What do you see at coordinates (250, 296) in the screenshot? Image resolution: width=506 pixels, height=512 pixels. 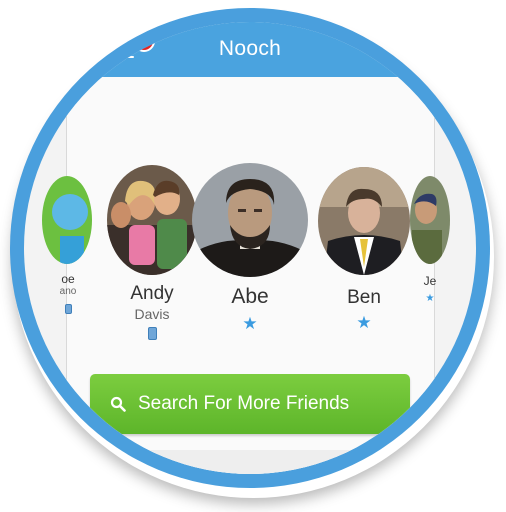 I see `friend-name: Abe` at bounding box center [250, 296].